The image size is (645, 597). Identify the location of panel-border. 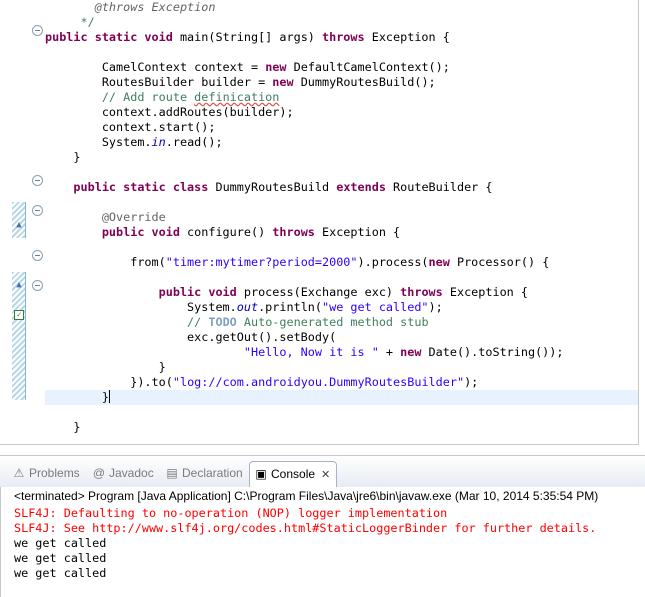
(0, 542).